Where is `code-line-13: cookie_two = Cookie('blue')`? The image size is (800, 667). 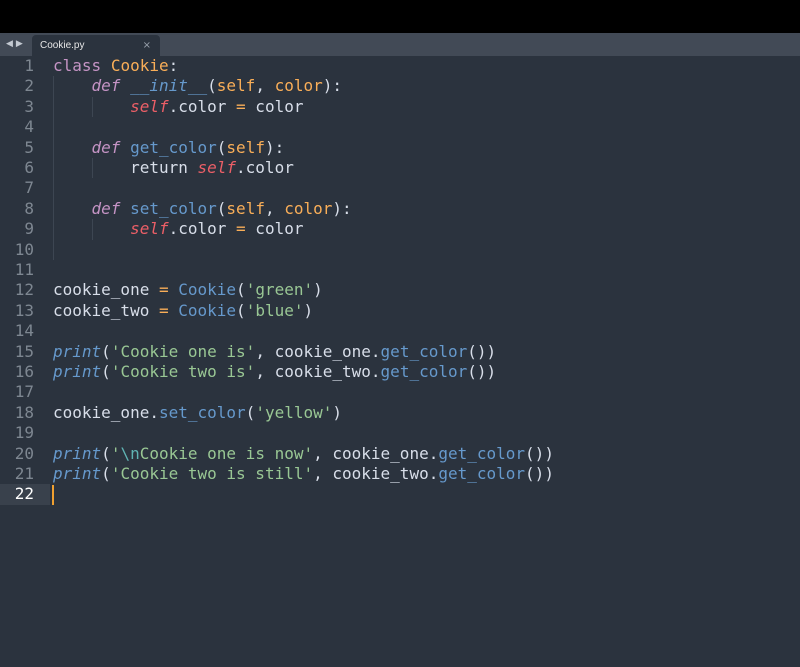
code-line-13: cookie_two = Cookie('blue') is located at coordinates (183, 311).